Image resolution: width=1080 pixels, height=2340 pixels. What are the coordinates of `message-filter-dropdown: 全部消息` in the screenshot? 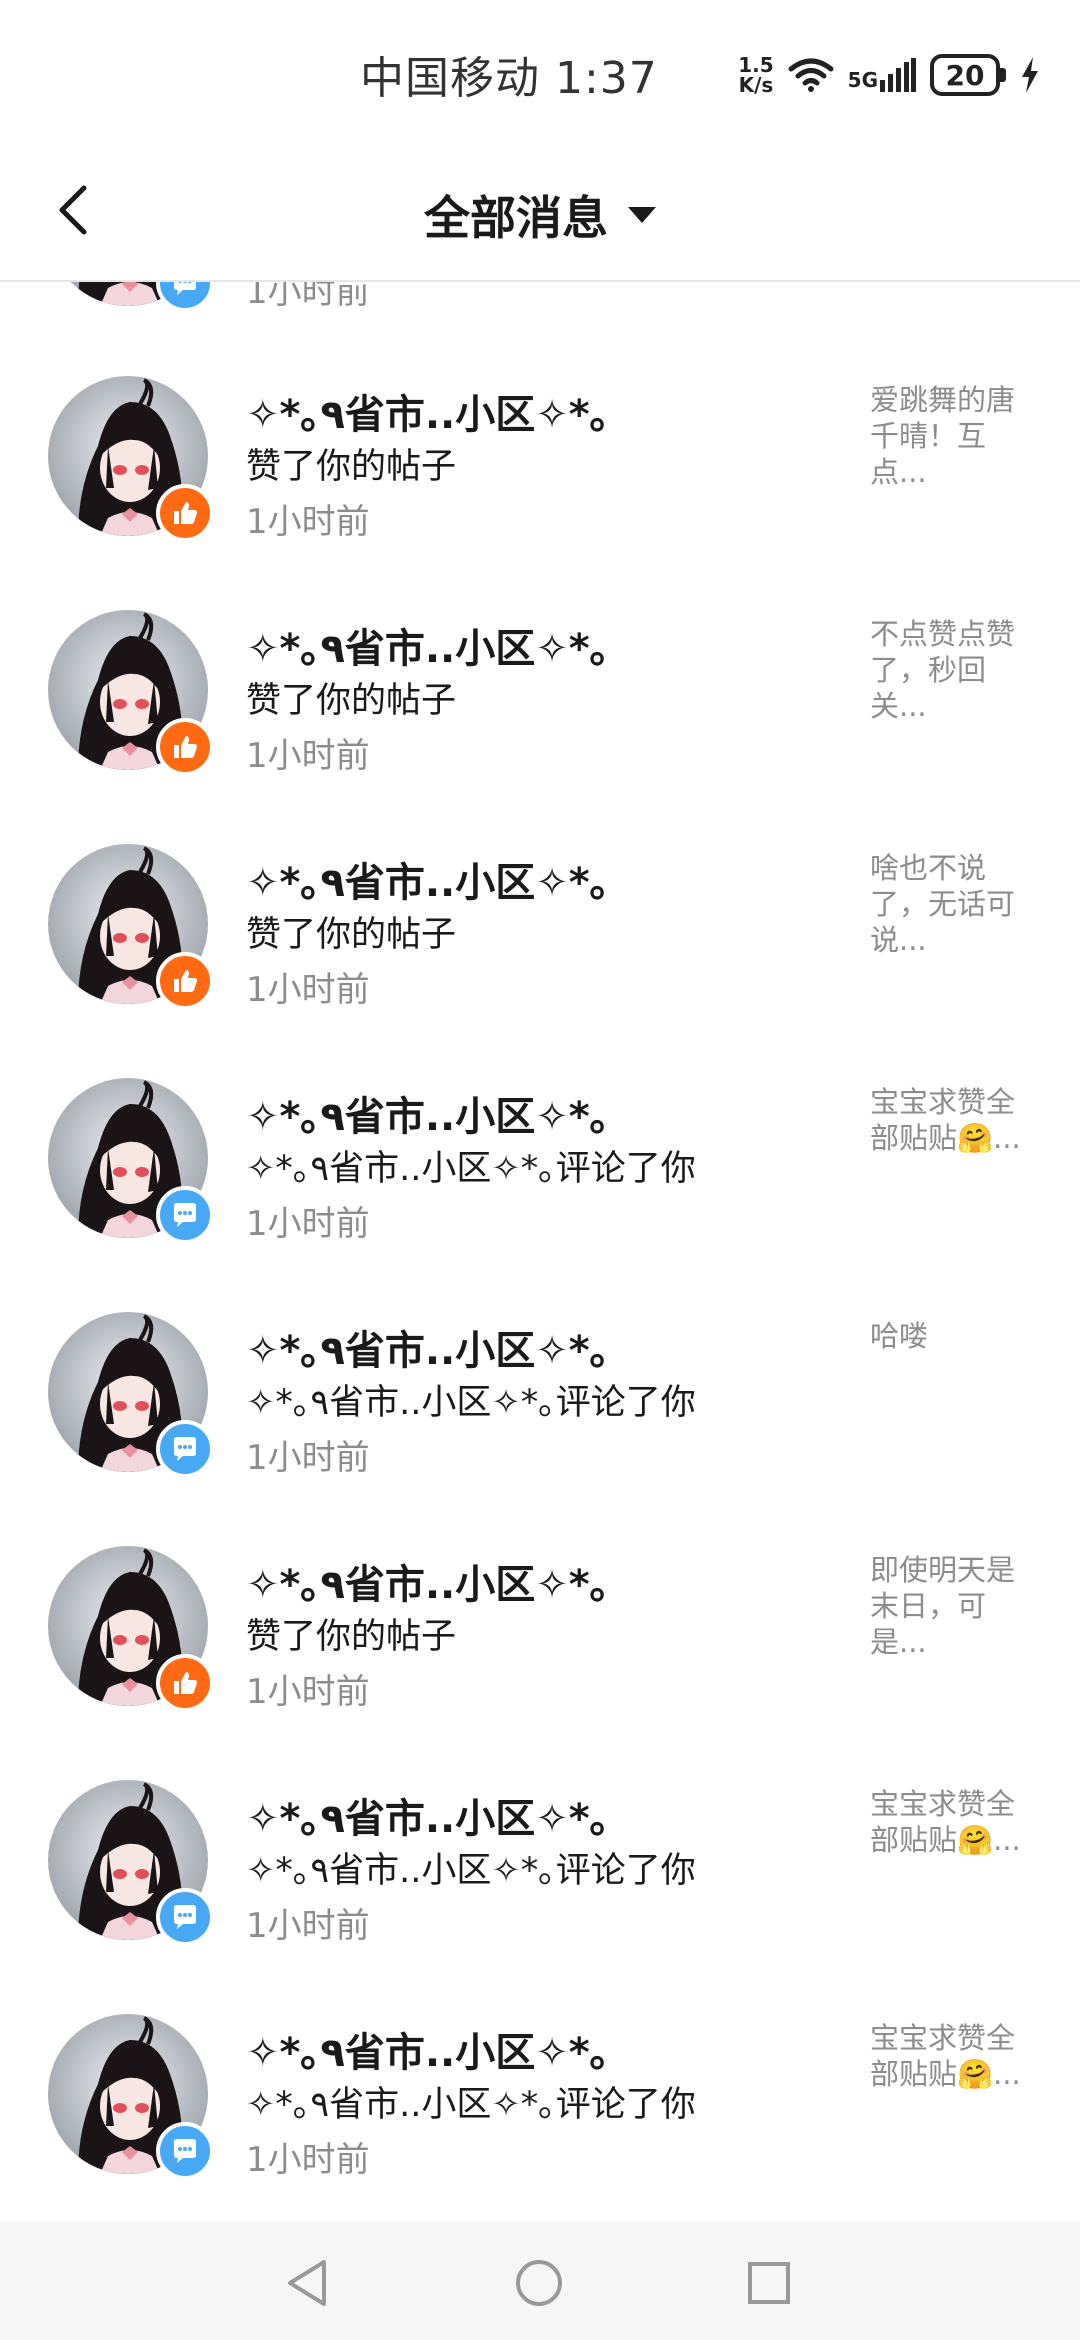 It's located at (540, 215).